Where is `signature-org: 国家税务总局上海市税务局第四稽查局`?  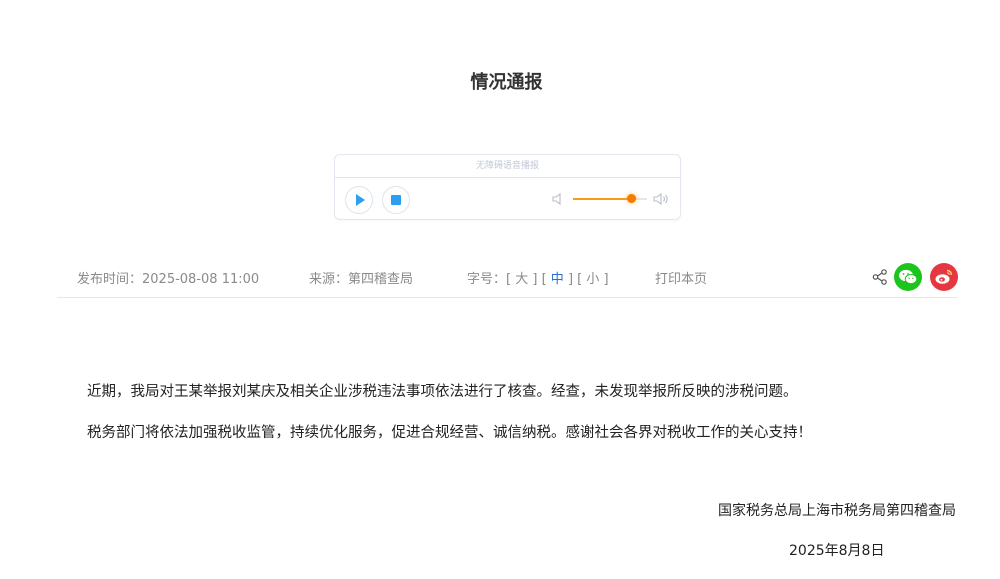
signature-org: 国家税务总局上海市税务局第四稽查局 is located at coordinates (837, 511).